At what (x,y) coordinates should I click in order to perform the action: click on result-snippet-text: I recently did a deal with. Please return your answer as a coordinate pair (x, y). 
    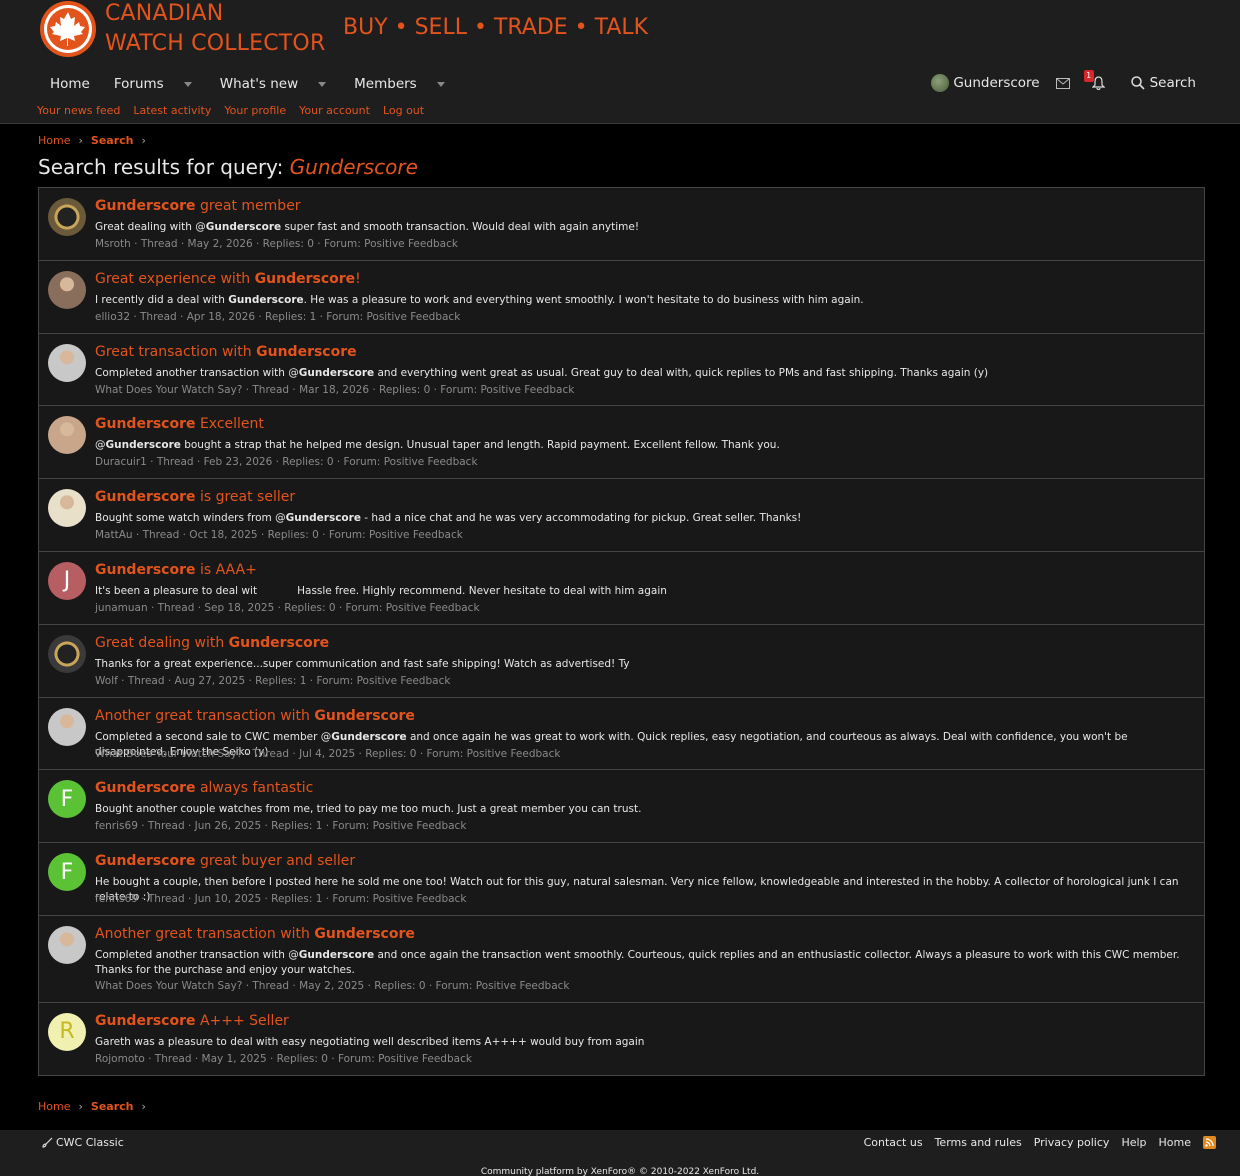
    Looking at the image, I should click on (162, 299).